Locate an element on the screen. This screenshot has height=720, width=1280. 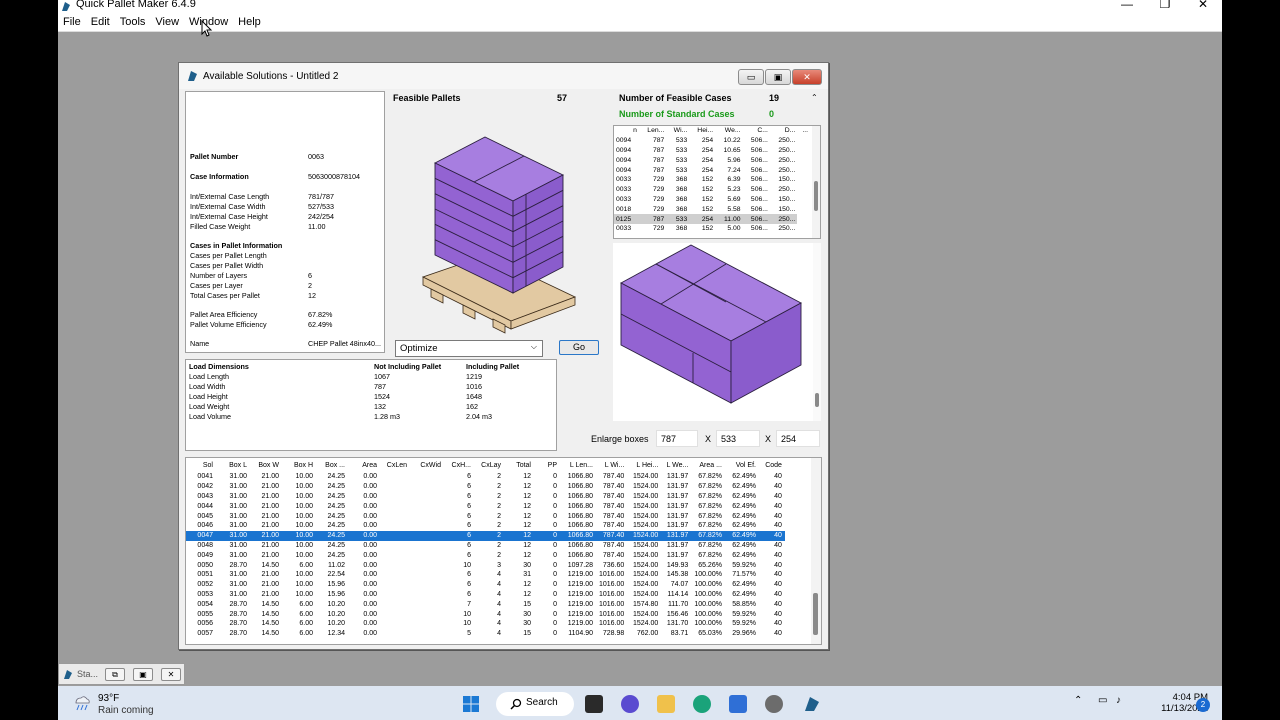
dialog-titlebar: Available Solutions - Untitled 2 ▭ ▣ ✕ is located at coordinates (503, 76).